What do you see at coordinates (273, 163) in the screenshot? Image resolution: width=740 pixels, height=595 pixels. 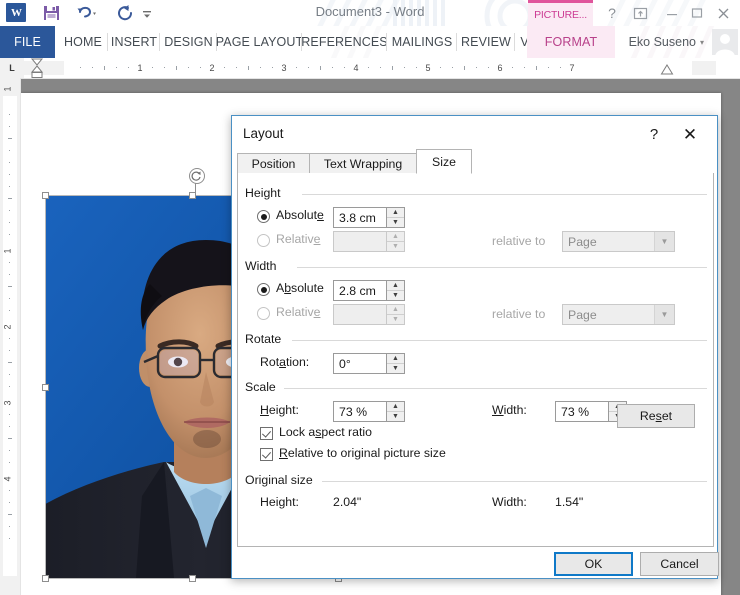 I see `dialog-tab-position: Position` at bounding box center [273, 163].